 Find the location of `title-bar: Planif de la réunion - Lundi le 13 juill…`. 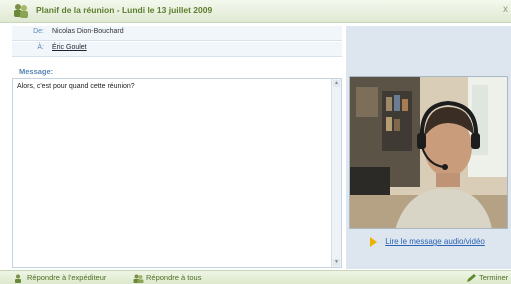

title-bar: Planif de la réunion - Lundi le 13 juill… is located at coordinates (255, 11).